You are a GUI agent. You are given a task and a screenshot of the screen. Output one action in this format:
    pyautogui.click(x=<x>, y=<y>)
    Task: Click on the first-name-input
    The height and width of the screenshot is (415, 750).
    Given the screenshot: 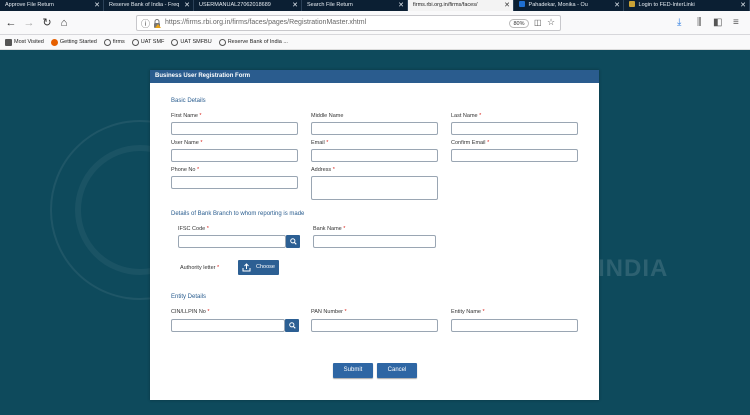 What is the action you would take?
    pyautogui.click(x=234, y=128)
    